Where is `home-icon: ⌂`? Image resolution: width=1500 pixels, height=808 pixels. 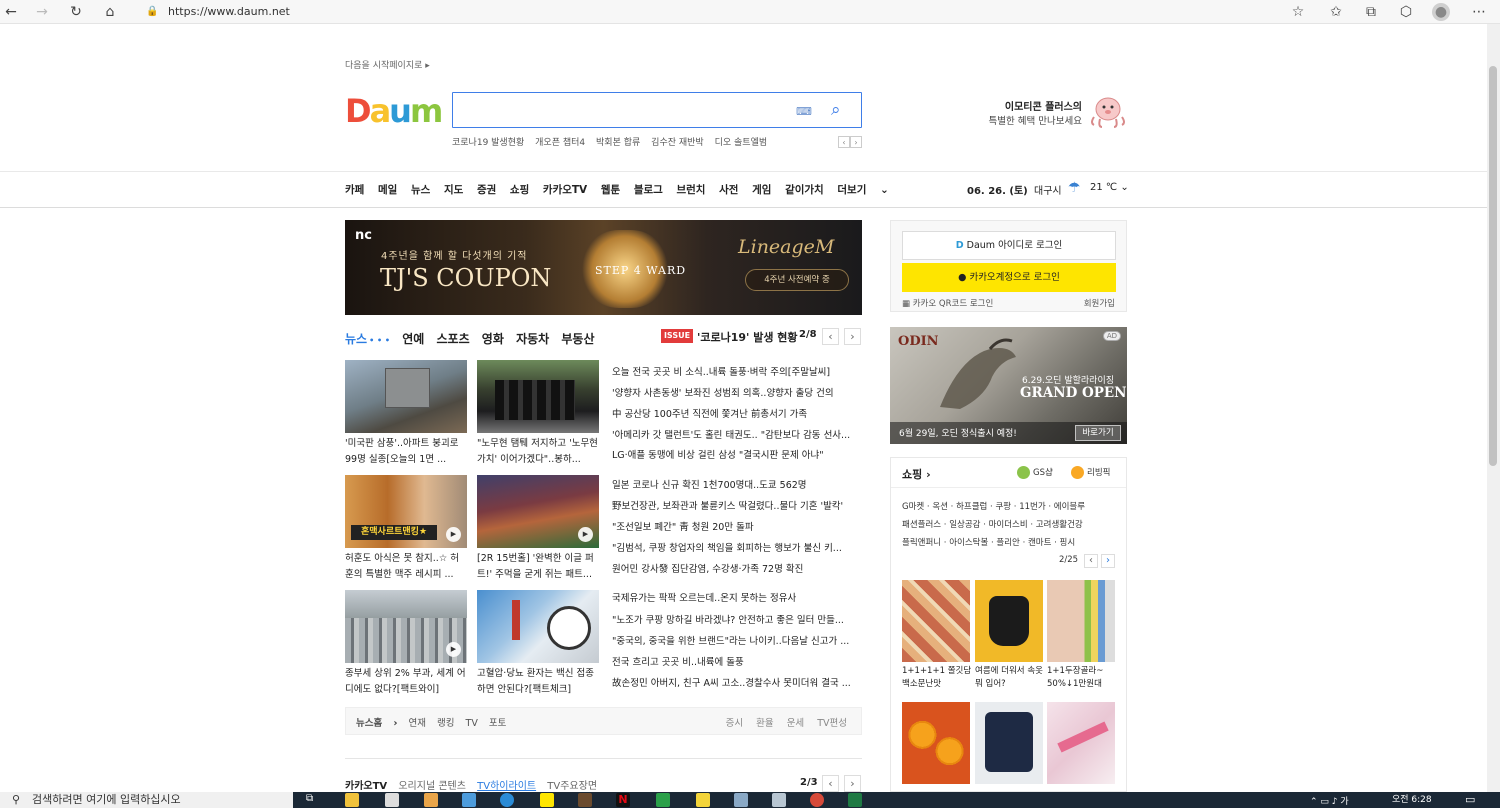
home-icon: ⌂ is located at coordinates (110, 12).